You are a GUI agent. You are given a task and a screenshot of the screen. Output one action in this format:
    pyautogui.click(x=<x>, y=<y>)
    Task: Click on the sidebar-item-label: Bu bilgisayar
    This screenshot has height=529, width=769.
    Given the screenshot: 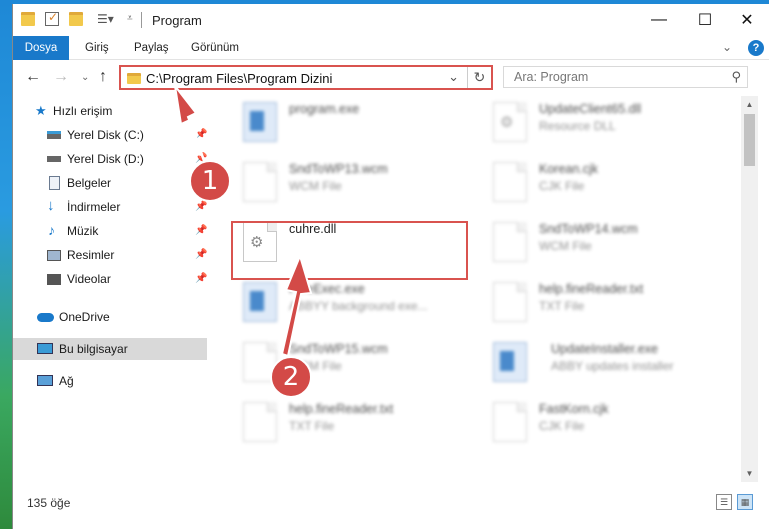 What is the action you would take?
    pyautogui.click(x=93, y=349)
    